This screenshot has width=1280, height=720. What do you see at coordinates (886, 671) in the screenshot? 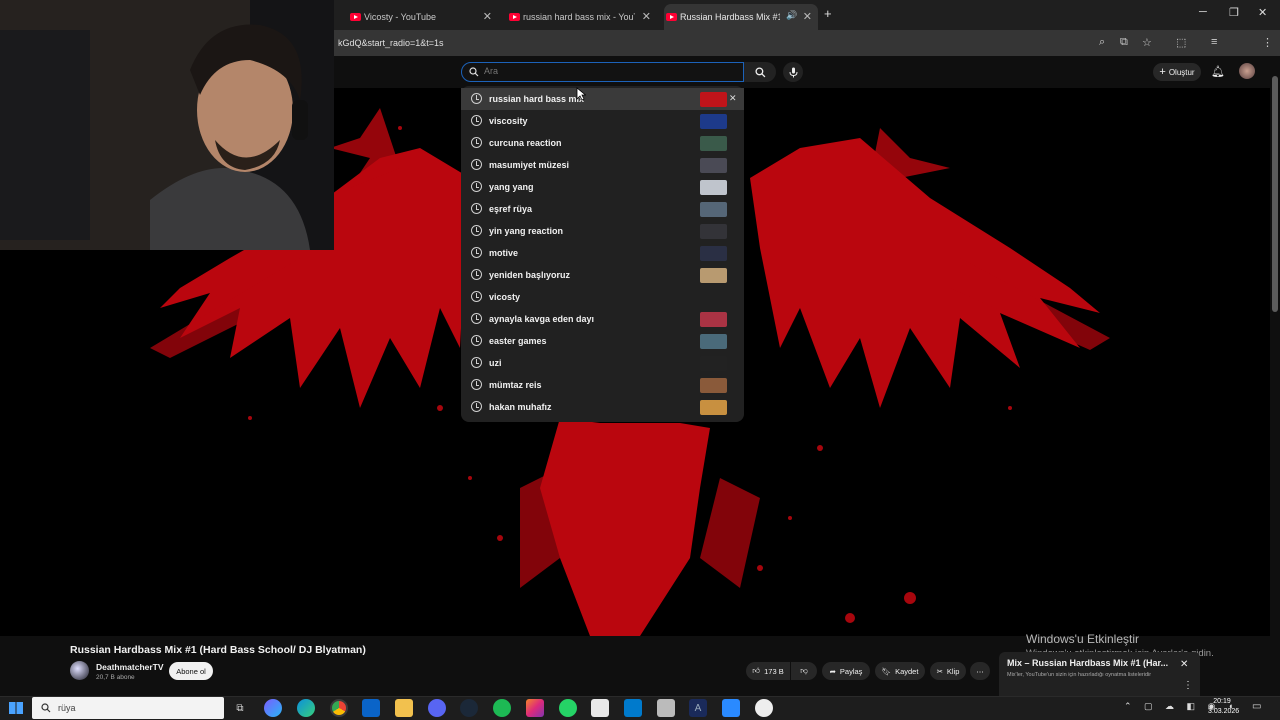
I see `bookmark-icon: 🔖︎` at bounding box center [886, 671].